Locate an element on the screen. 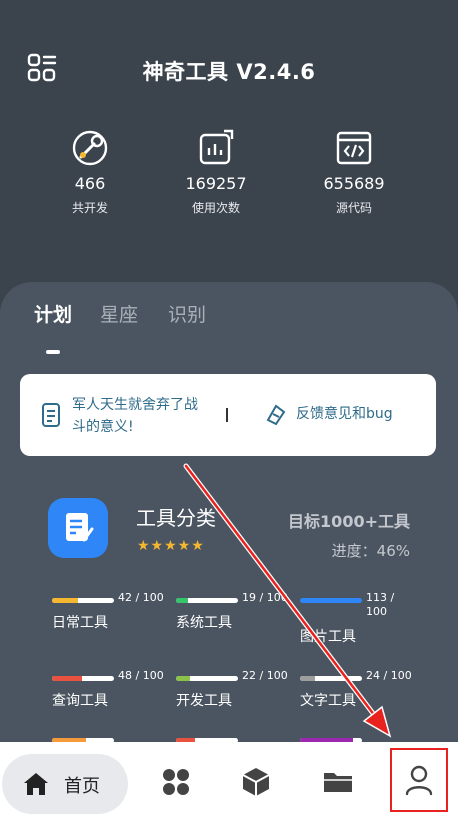  feedback-icon is located at coordinates (276, 415).